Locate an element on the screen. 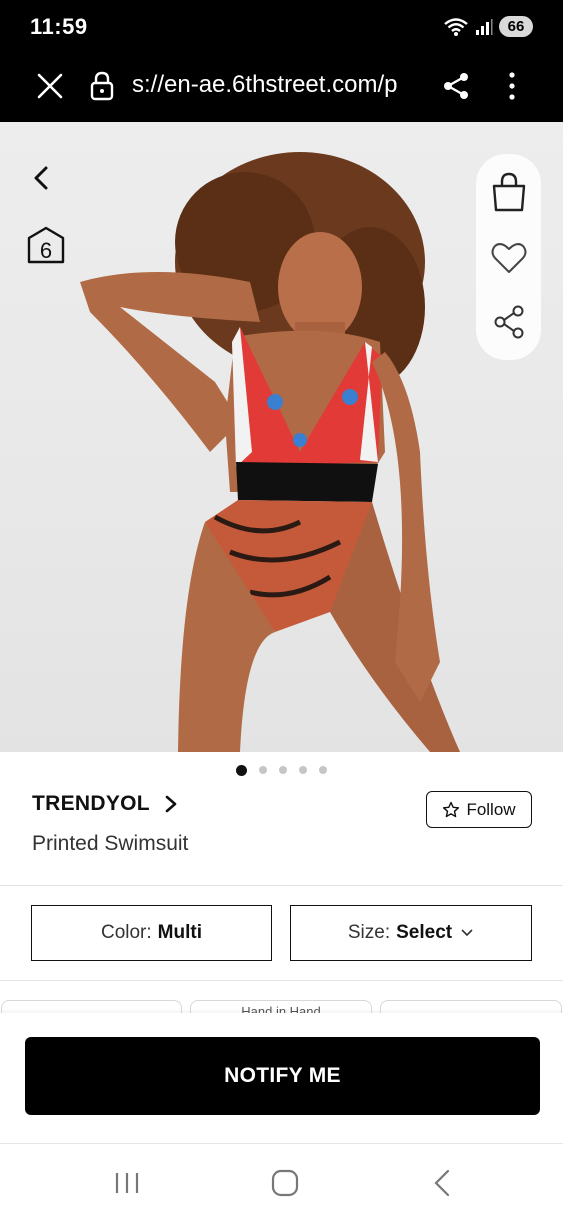 This screenshot has width=563, height=1219. status-icons: 66 is located at coordinates (488, 26).